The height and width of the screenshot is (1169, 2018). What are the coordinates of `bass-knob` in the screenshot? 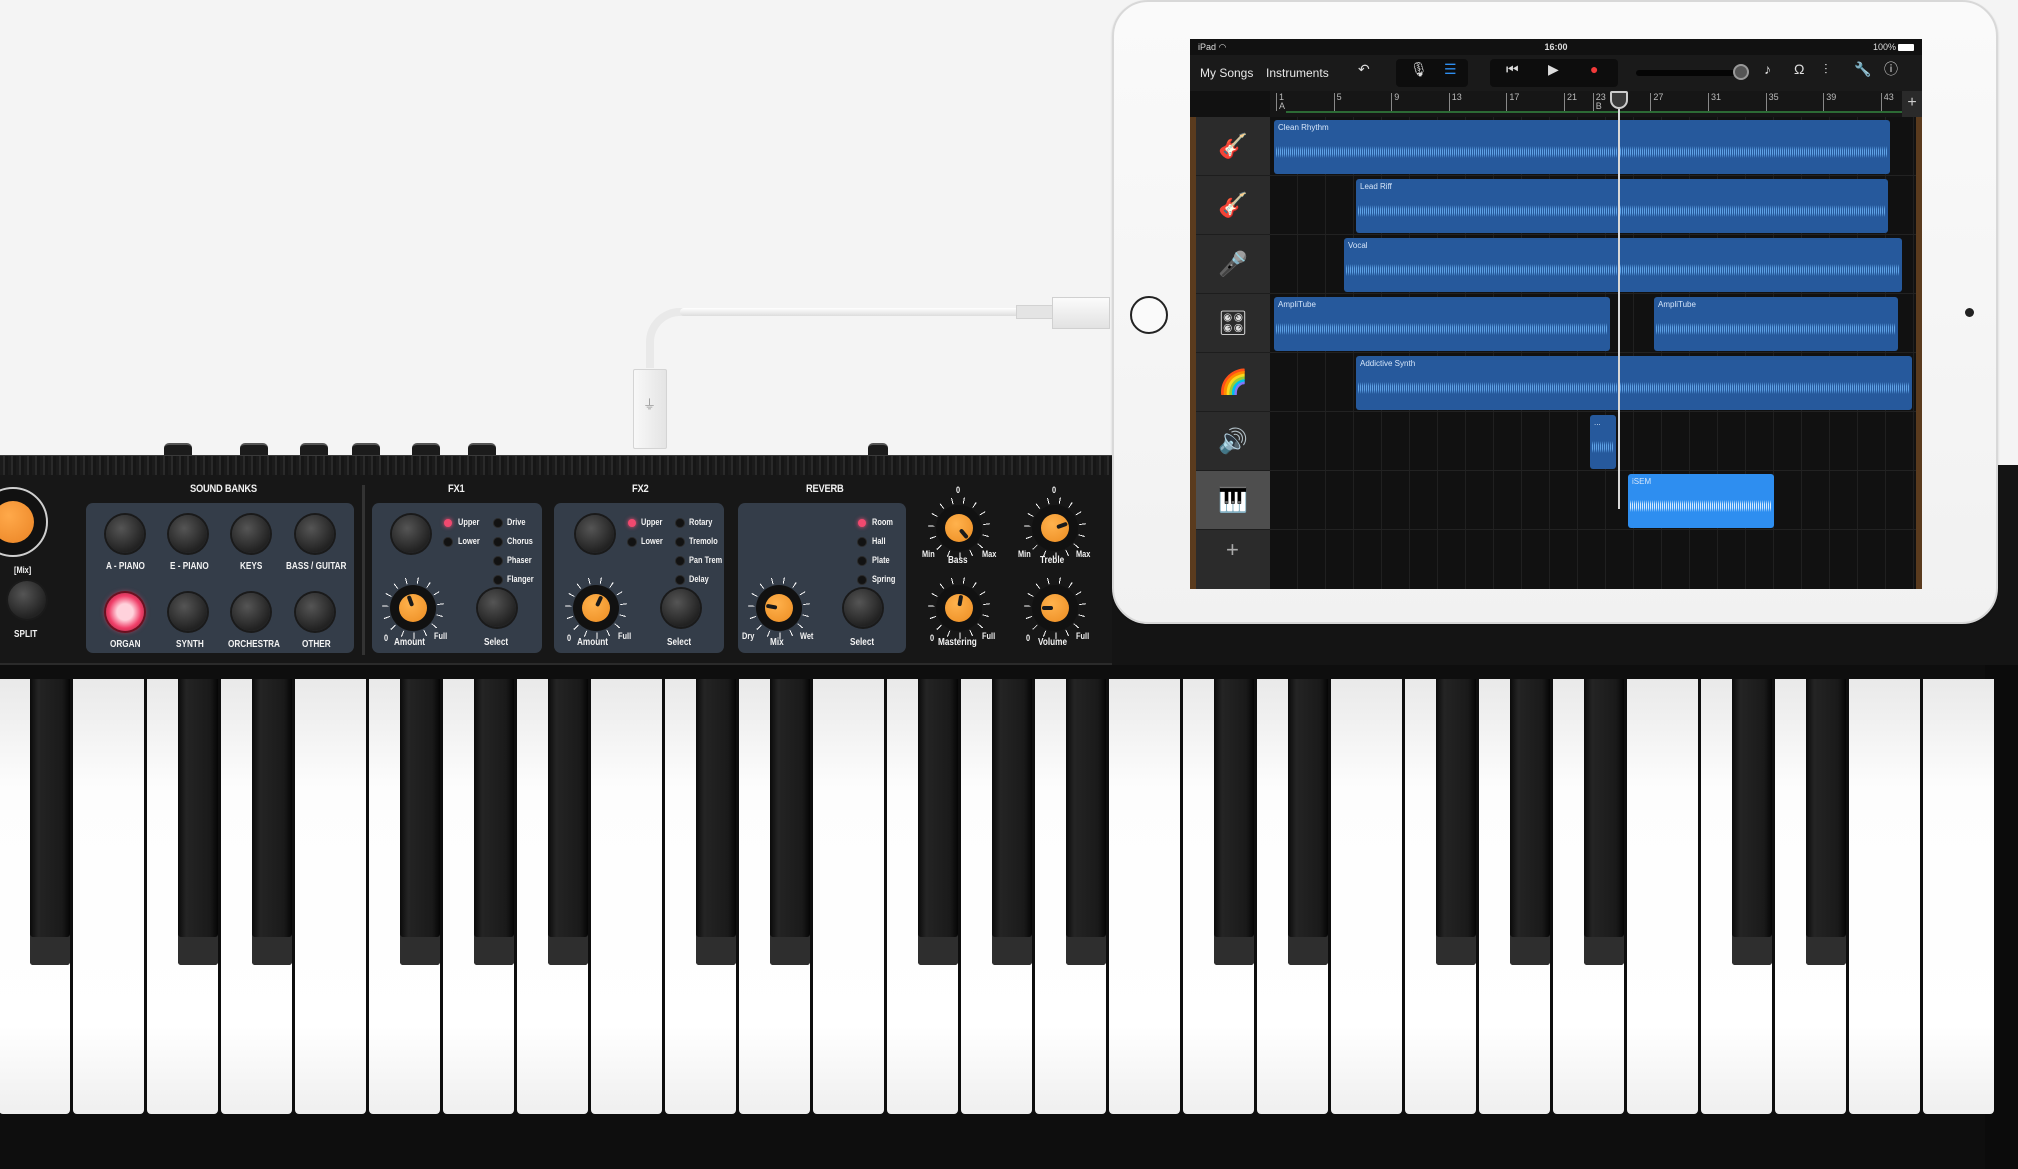 It's located at (959, 528).